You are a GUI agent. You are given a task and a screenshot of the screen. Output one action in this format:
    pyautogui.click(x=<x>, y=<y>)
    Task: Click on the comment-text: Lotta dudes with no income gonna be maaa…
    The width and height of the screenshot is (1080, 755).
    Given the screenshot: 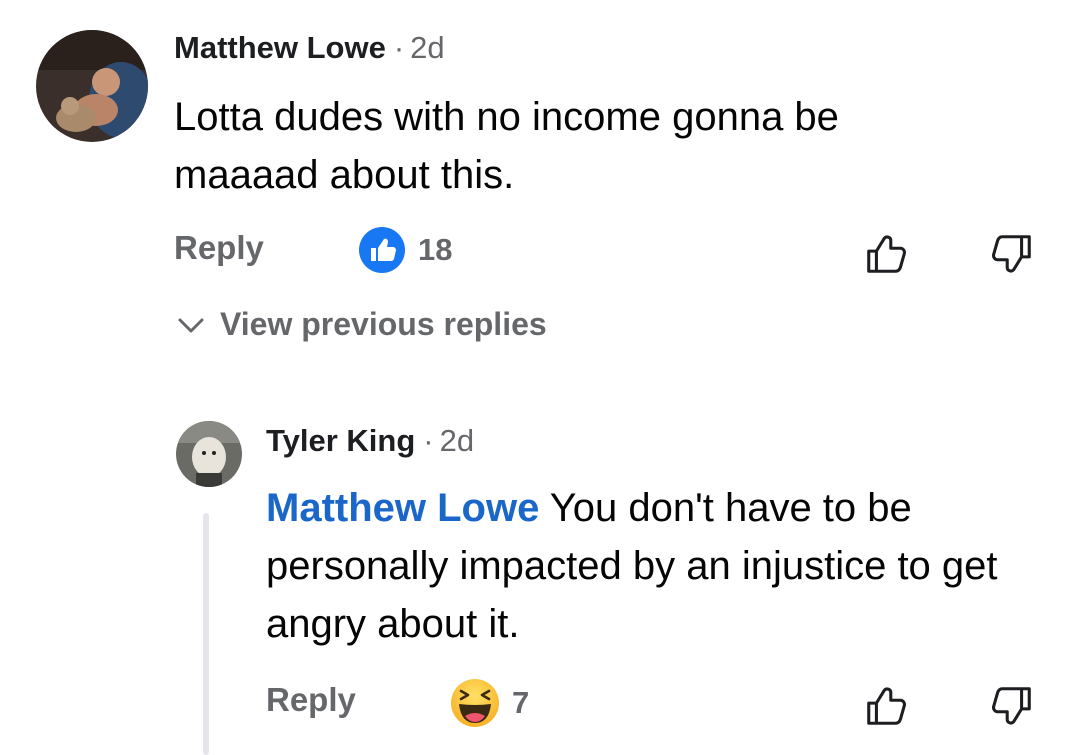 What is the action you would take?
    pyautogui.click(x=506, y=146)
    